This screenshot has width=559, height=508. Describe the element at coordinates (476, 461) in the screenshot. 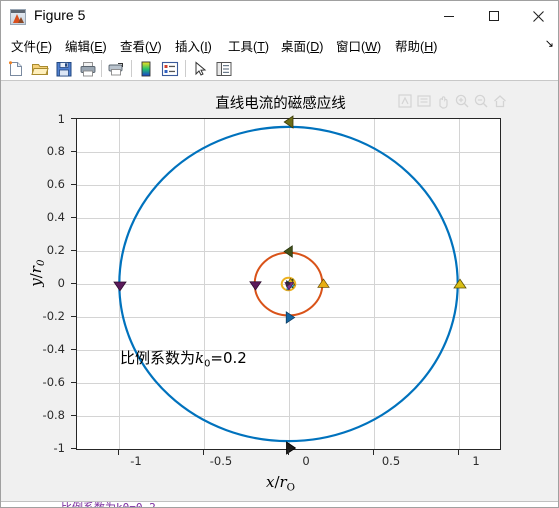

I see `xtick-1: 1` at that location.